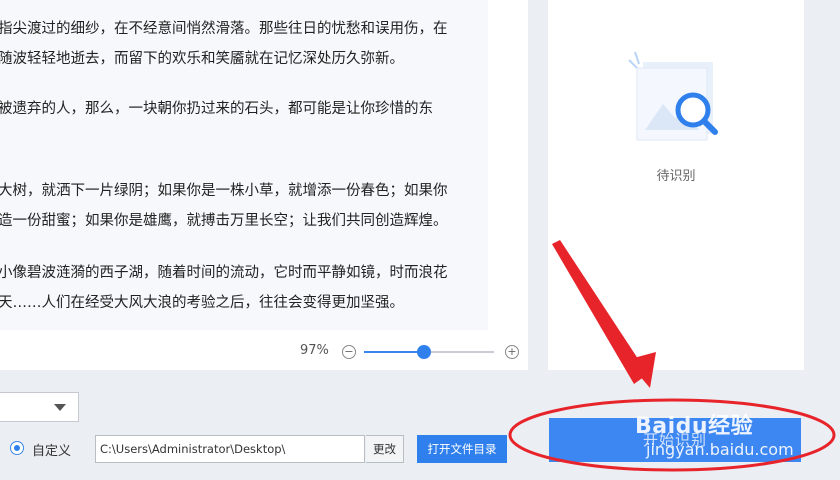  I want to click on placeholder-label: 待识别, so click(676, 176).